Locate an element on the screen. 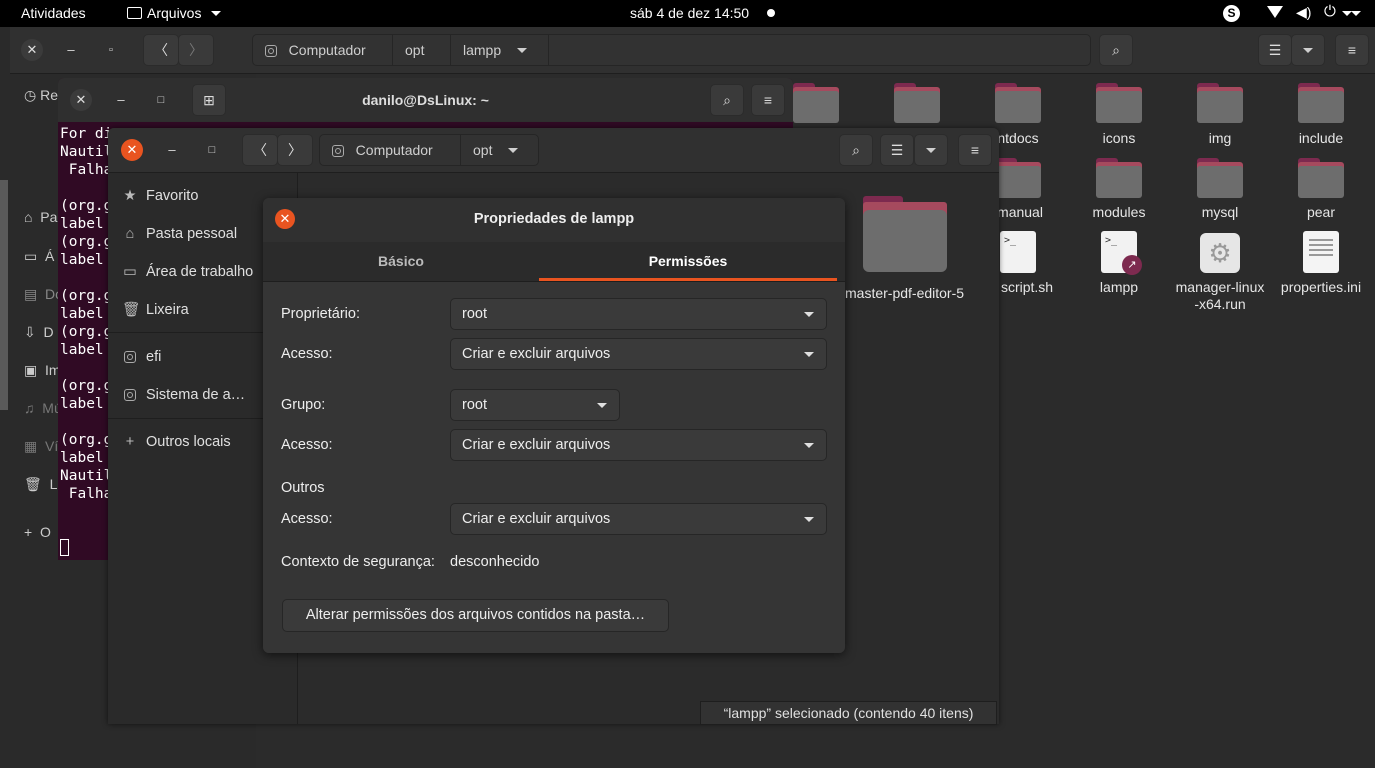 Image resolution: width=1375 pixels, height=768 pixels. activities-button: Atividades is located at coordinates (53, 13).